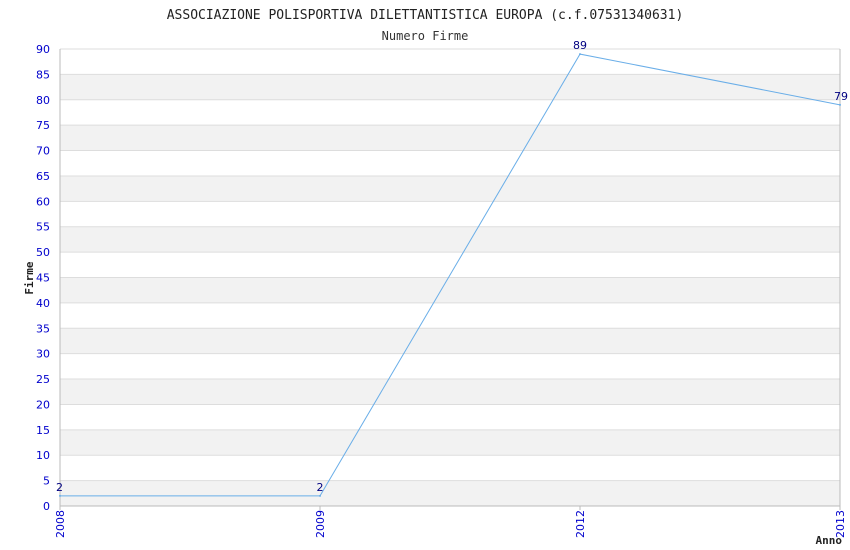 This screenshot has width=850, height=550. Describe the element at coordinates (43, 328) in the screenshot. I see `y-tick-label: 35` at that location.